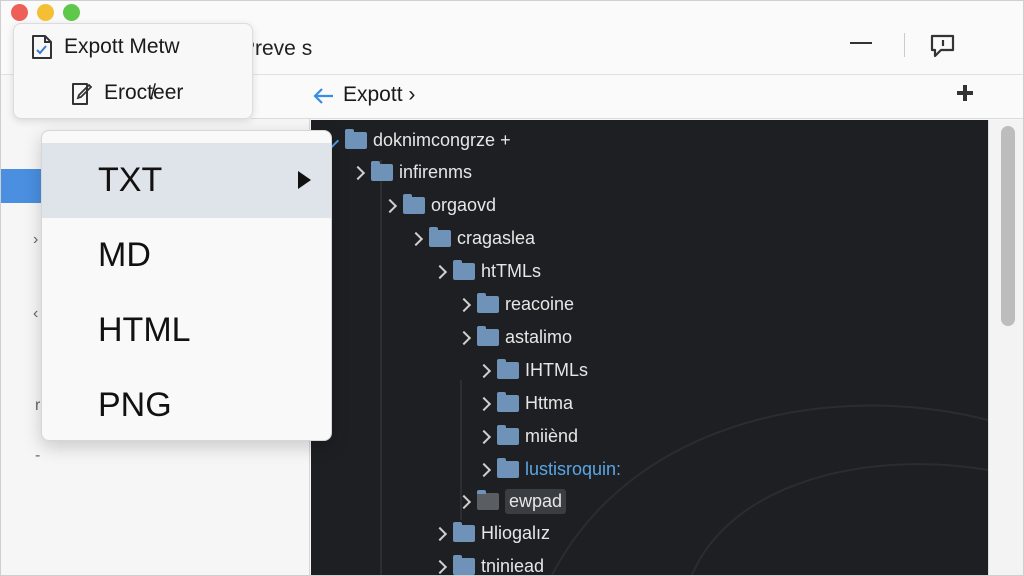  I want to click on format-option-label: TXT, so click(130, 180).